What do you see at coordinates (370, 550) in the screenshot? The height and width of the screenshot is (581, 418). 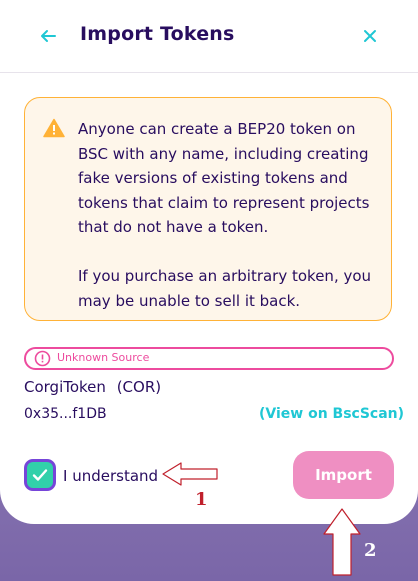 I see `annotation-label-2: 2` at bounding box center [370, 550].